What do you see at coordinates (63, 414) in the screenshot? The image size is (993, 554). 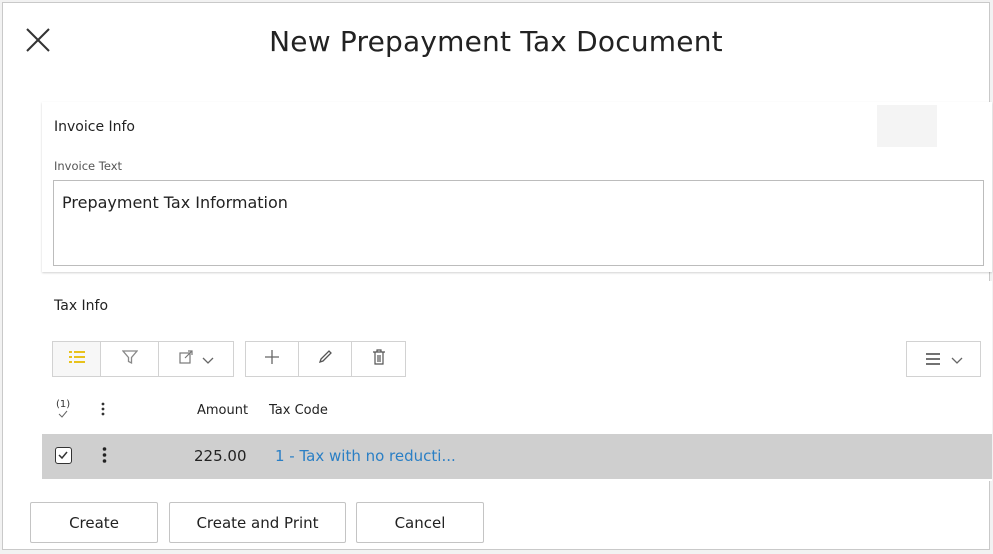 I see `check-icon` at bounding box center [63, 414].